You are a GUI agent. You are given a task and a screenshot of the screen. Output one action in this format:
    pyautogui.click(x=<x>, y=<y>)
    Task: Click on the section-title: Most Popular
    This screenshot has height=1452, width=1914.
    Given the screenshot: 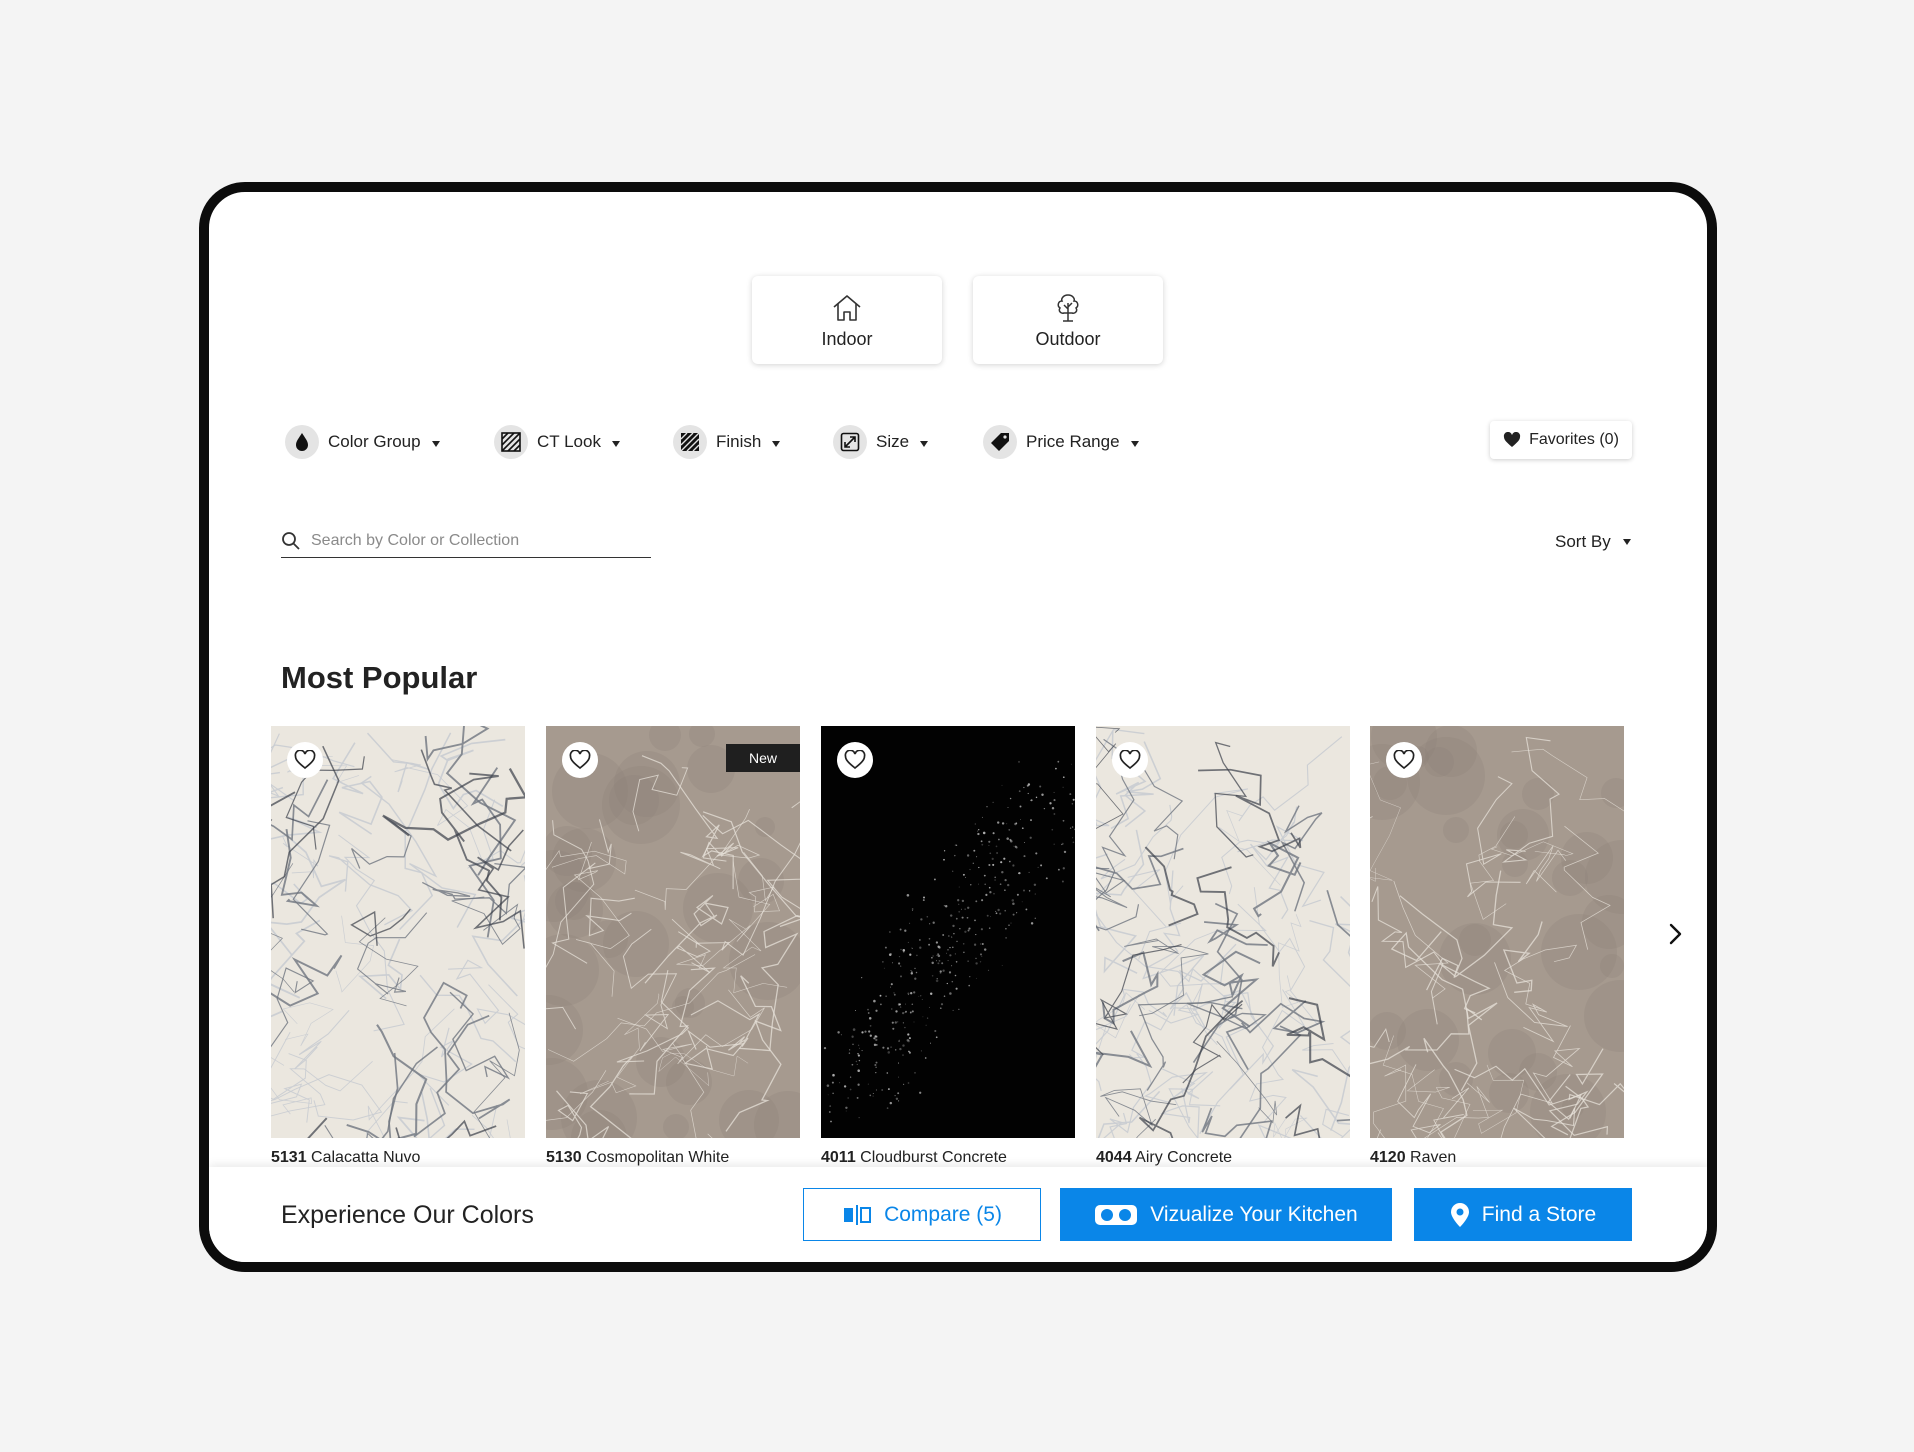 What is the action you would take?
    pyautogui.click(x=379, y=677)
    